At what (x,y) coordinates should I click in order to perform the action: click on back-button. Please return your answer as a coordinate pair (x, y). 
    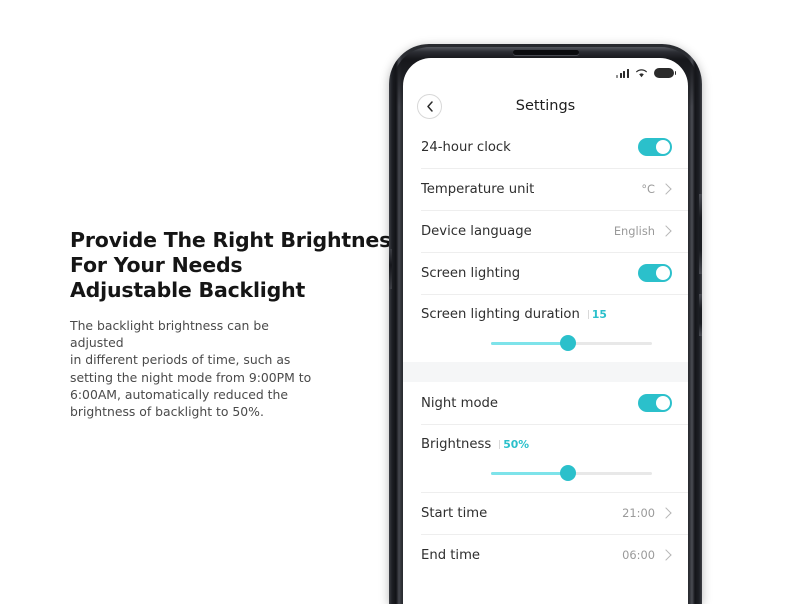
    Looking at the image, I should click on (429, 106).